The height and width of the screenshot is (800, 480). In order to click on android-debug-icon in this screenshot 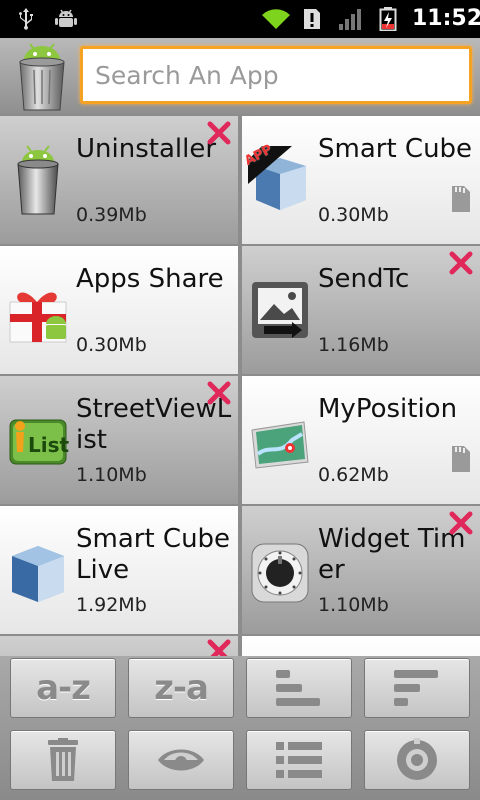, I will do `click(66, 18)`.